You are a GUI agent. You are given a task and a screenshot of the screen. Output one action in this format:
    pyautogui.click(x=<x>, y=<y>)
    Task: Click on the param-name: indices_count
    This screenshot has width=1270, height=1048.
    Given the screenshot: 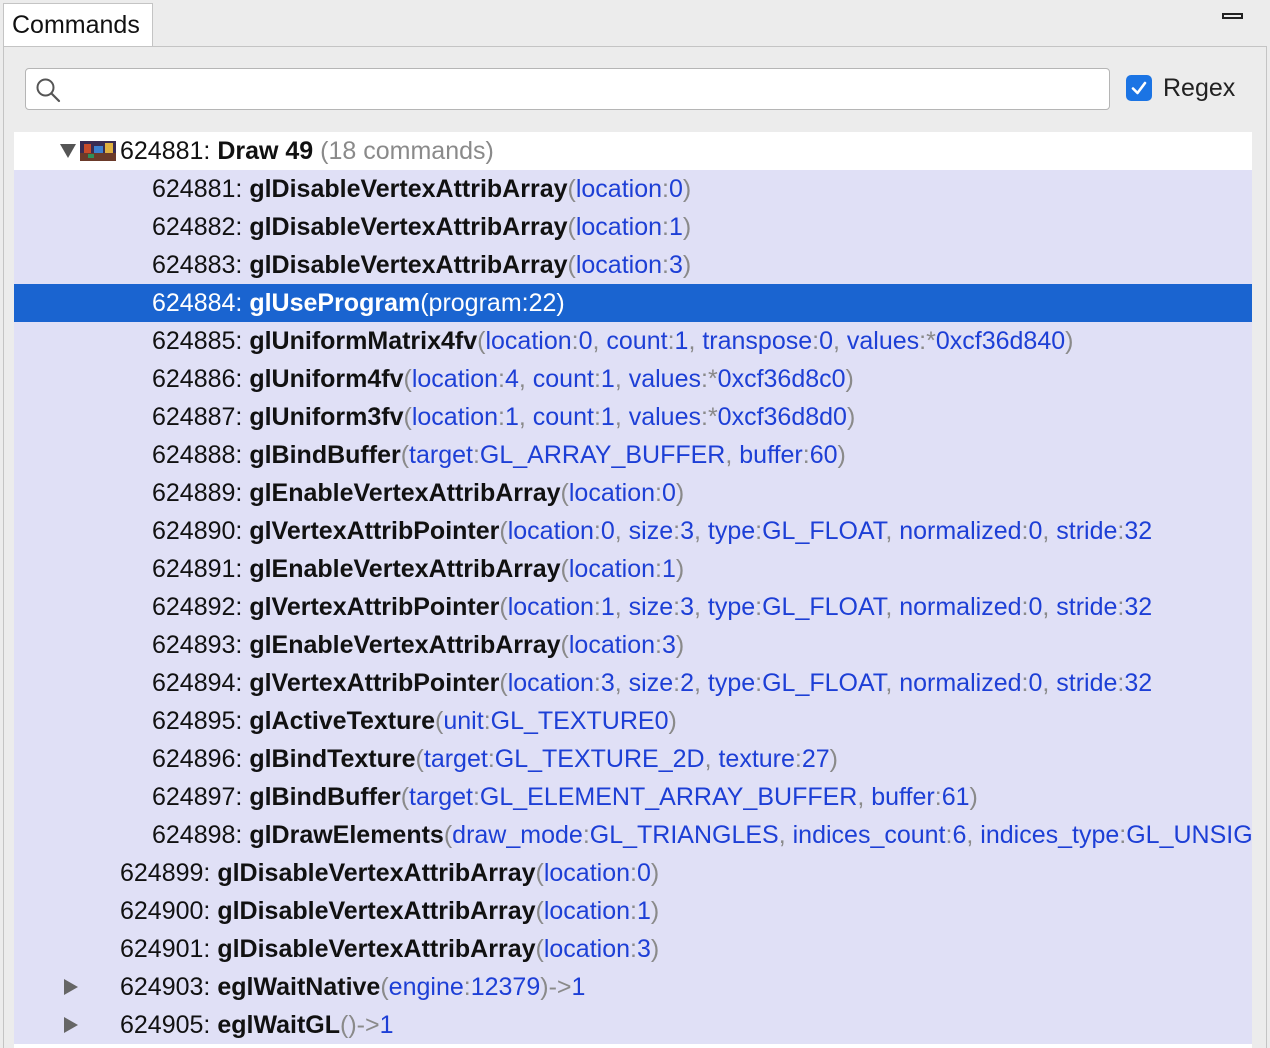 What is the action you would take?
    pyautogui.click(x=869, y=835)
    